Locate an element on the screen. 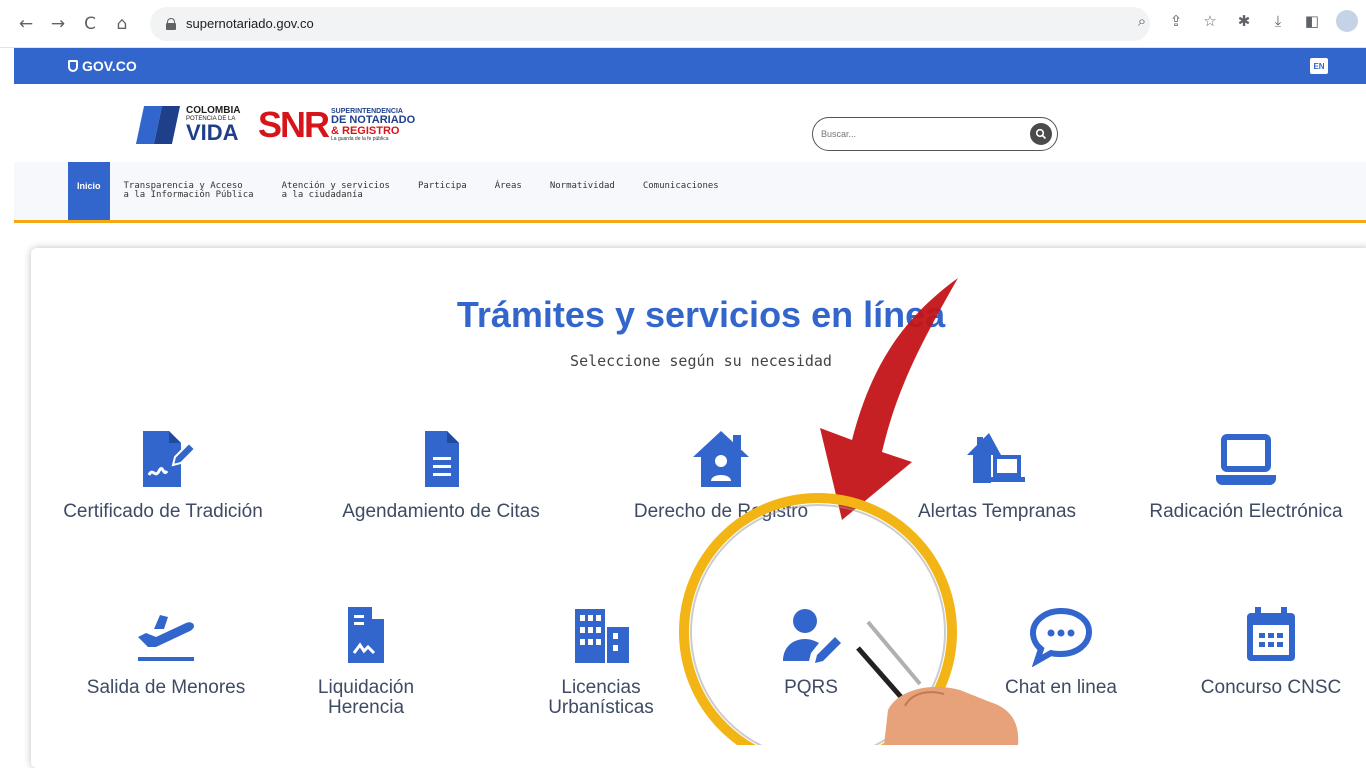 Image resolution: width=1366 pixels, height=768 pixels. forward-icon: → is located at coordinates (58, 24).